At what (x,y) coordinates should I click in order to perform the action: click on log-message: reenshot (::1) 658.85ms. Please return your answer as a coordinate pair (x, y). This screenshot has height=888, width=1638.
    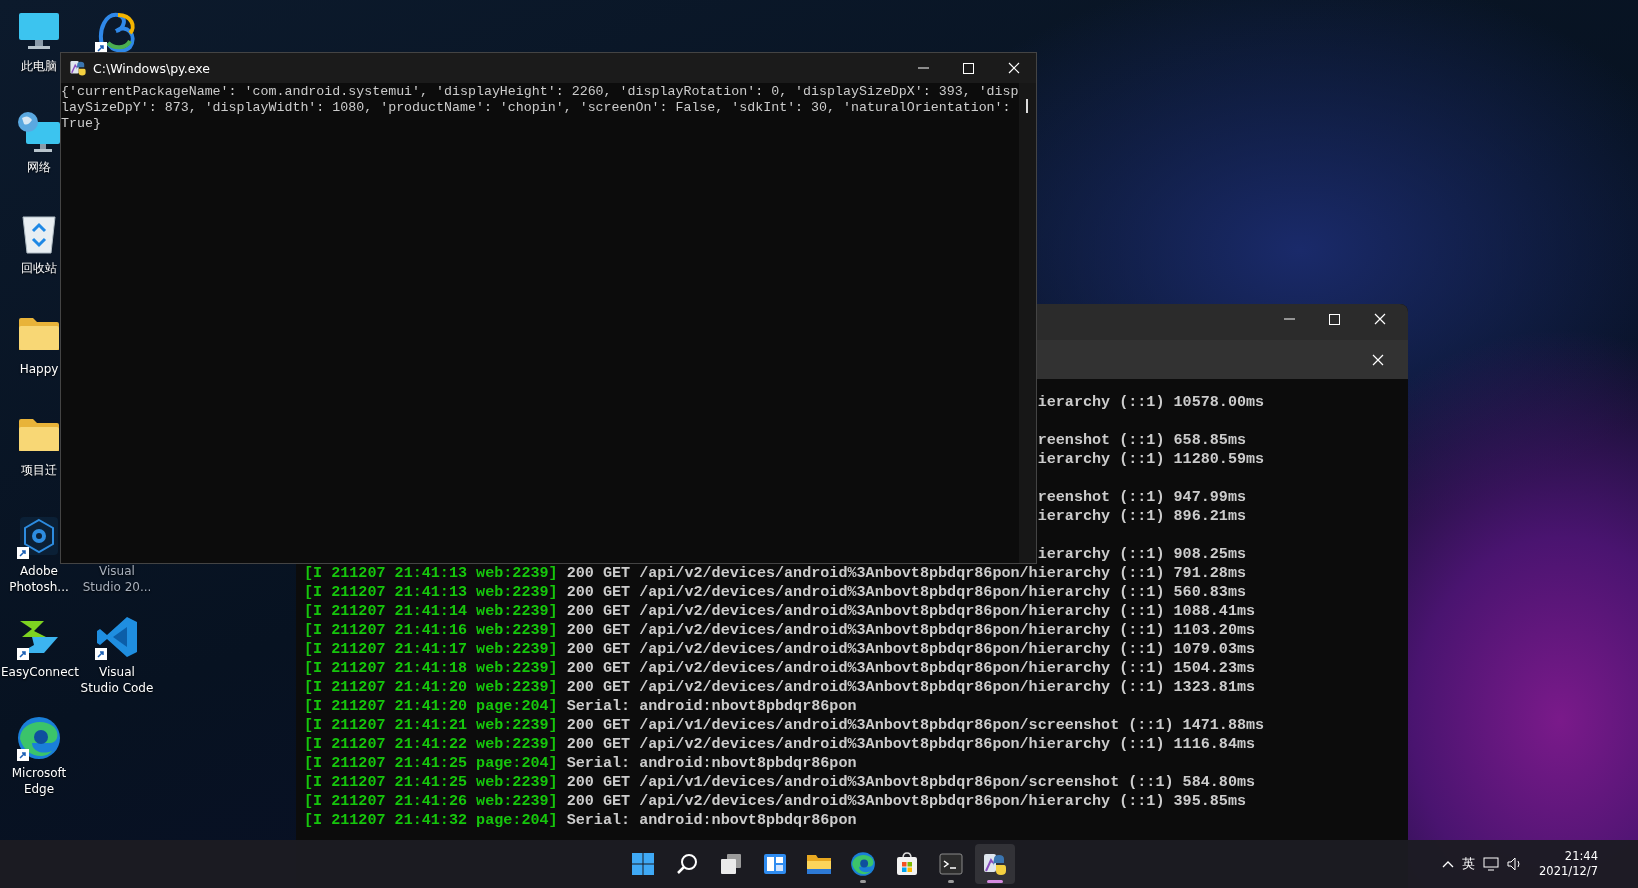
    Looking at the image, I should click on (1141, 440).